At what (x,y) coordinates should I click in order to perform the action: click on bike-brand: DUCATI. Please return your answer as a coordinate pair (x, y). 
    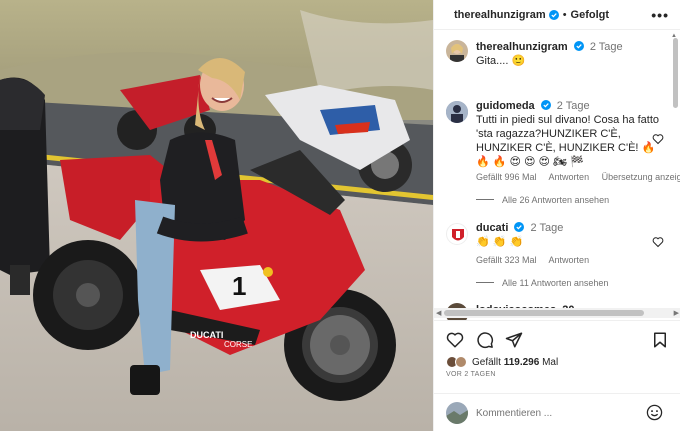
    Looking at the image, I should click on (206, 335).